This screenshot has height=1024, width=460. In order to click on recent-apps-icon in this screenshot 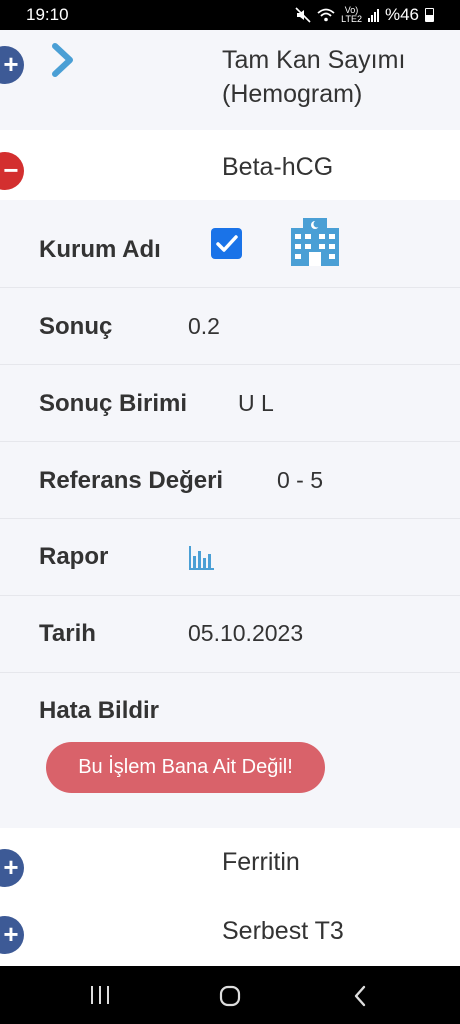, I will do `click(100, 995)`.